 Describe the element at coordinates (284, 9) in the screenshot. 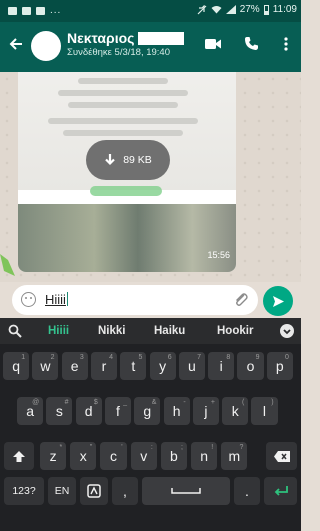

I see `clock: 11:09` at that location.